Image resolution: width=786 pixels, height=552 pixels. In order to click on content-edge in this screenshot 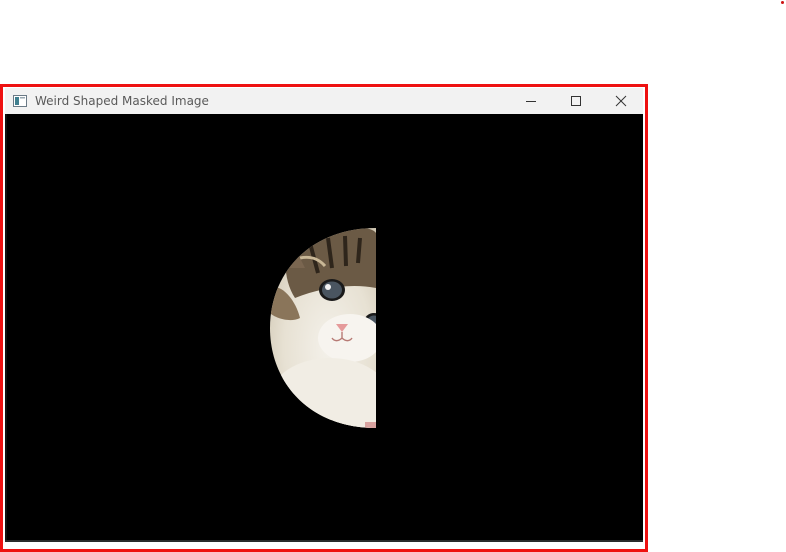, I will do `click(6, 328)`.